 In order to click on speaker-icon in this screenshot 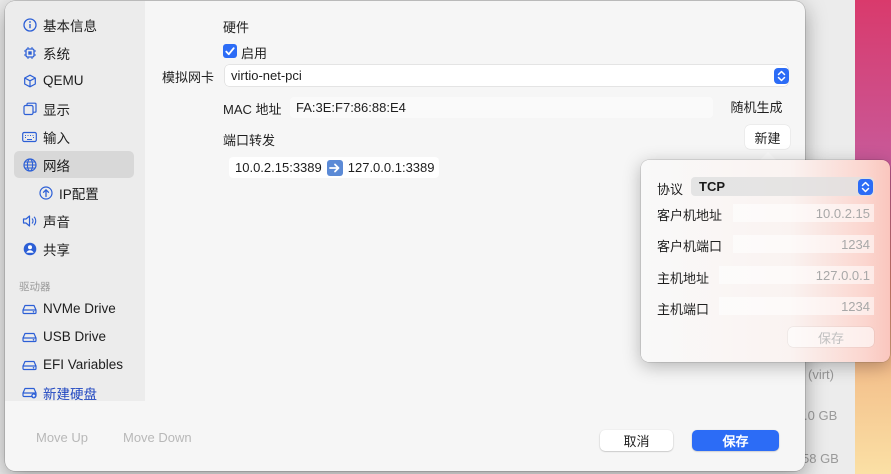, I will do `click(29, 220)`.